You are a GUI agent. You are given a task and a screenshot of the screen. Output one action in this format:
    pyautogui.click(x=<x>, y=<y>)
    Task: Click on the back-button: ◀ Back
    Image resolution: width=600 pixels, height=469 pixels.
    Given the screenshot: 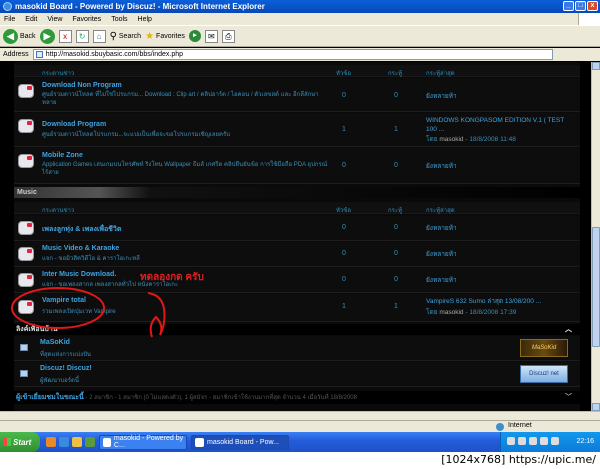 What is the action you would take?
    pyautogui.click(x=19, y=36)
    